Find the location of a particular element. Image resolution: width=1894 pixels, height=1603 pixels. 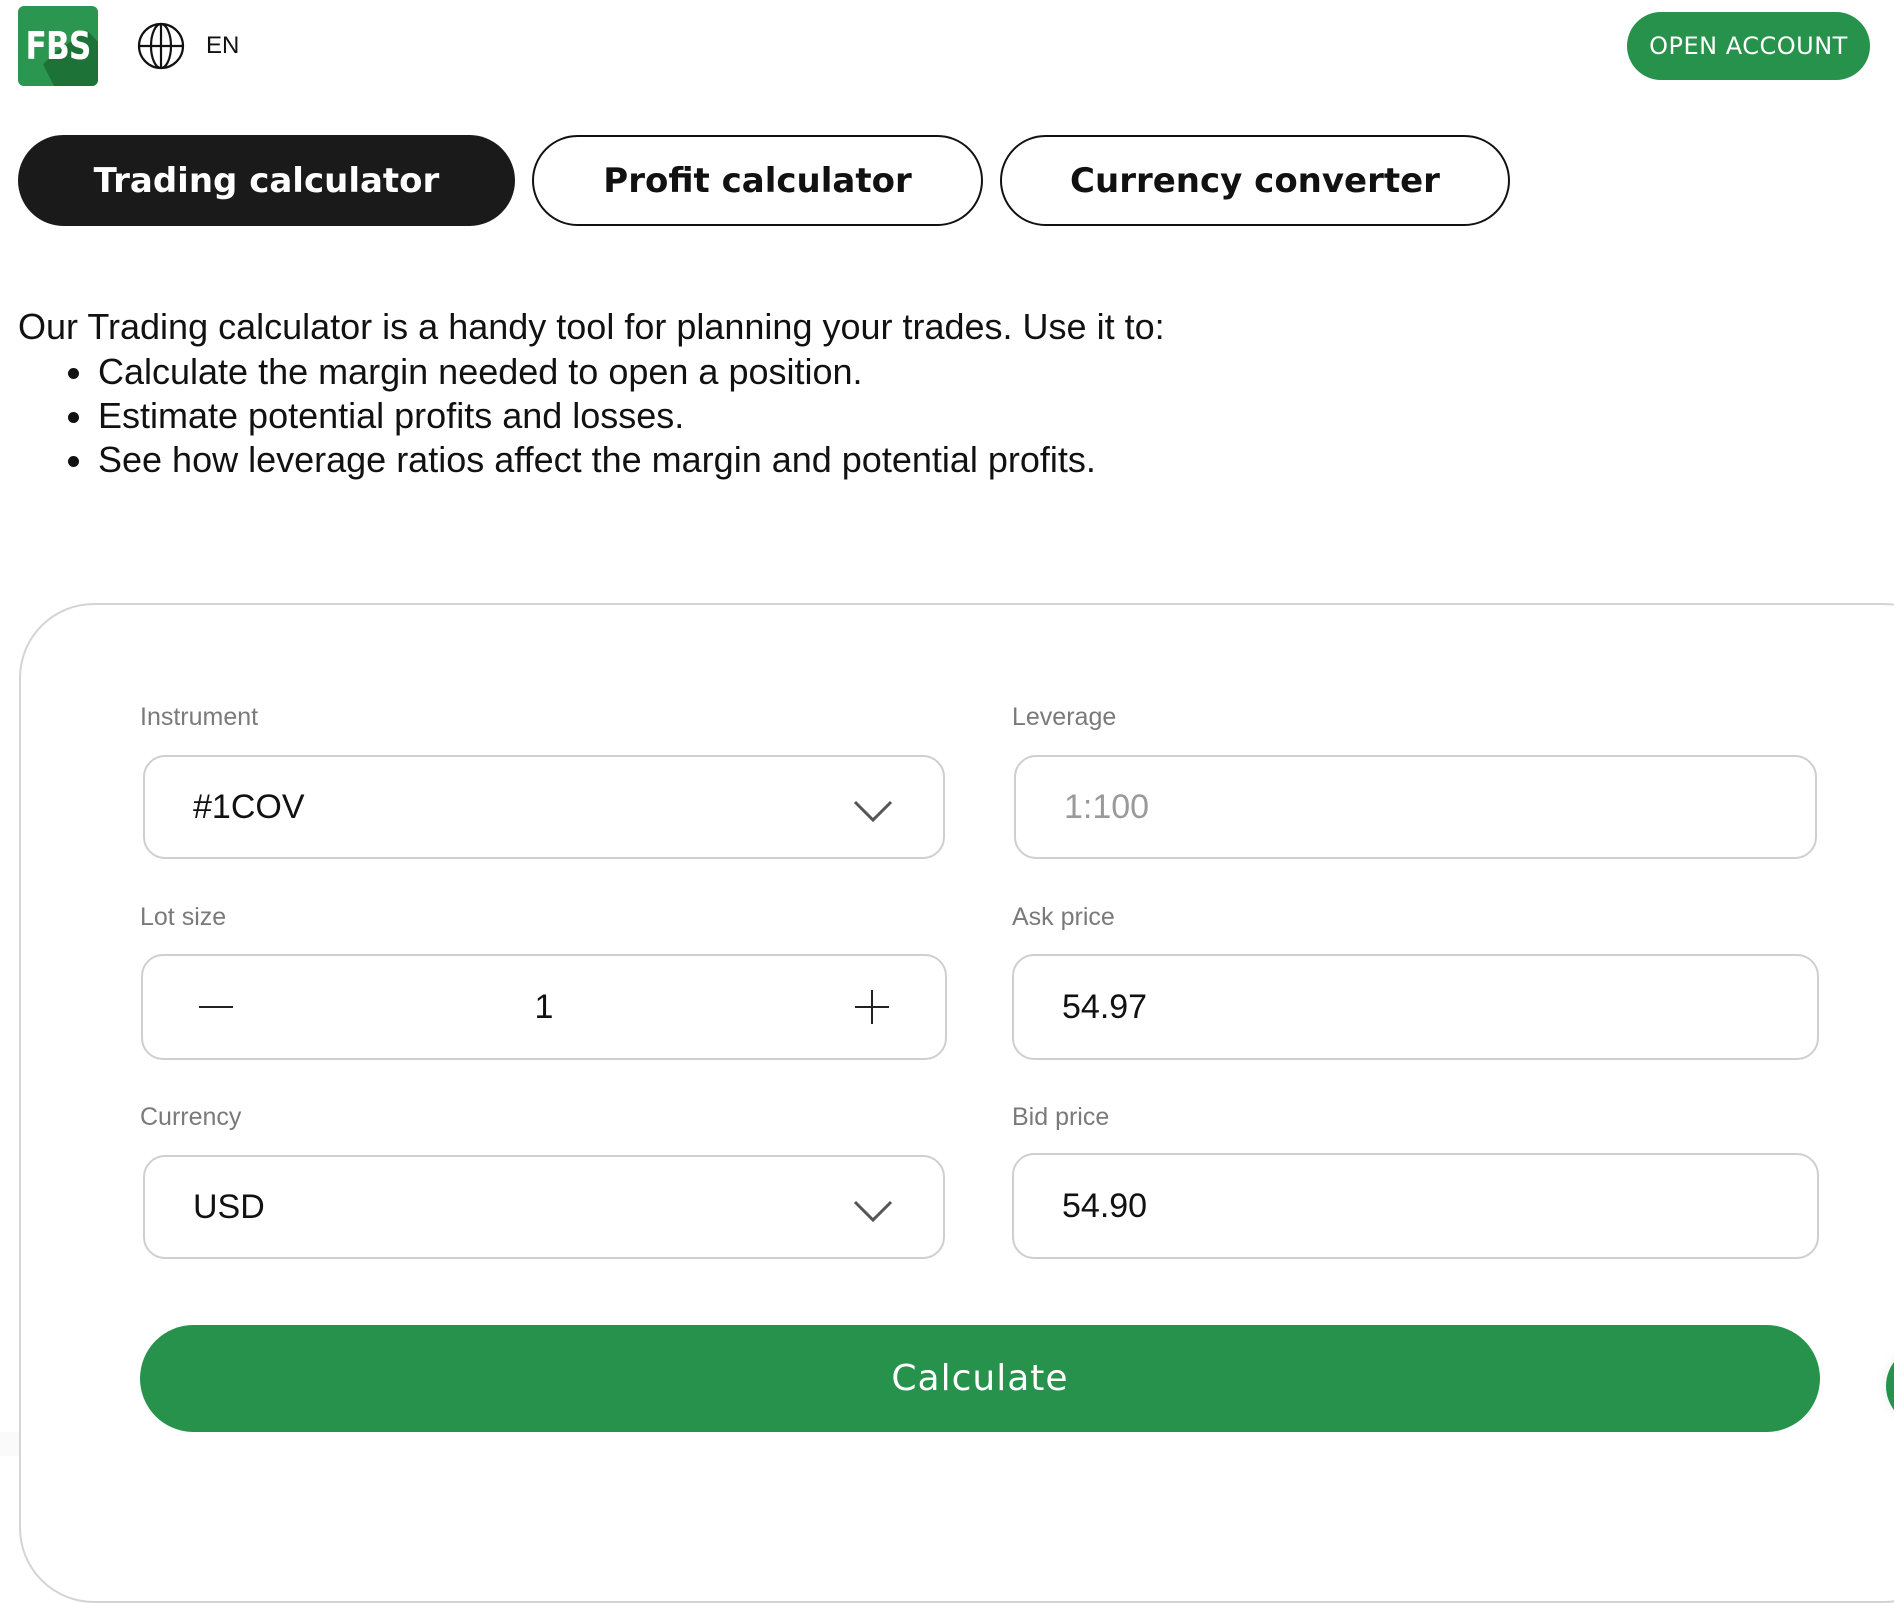

fbs-logo: FBS is located at coordinates (58, 46).